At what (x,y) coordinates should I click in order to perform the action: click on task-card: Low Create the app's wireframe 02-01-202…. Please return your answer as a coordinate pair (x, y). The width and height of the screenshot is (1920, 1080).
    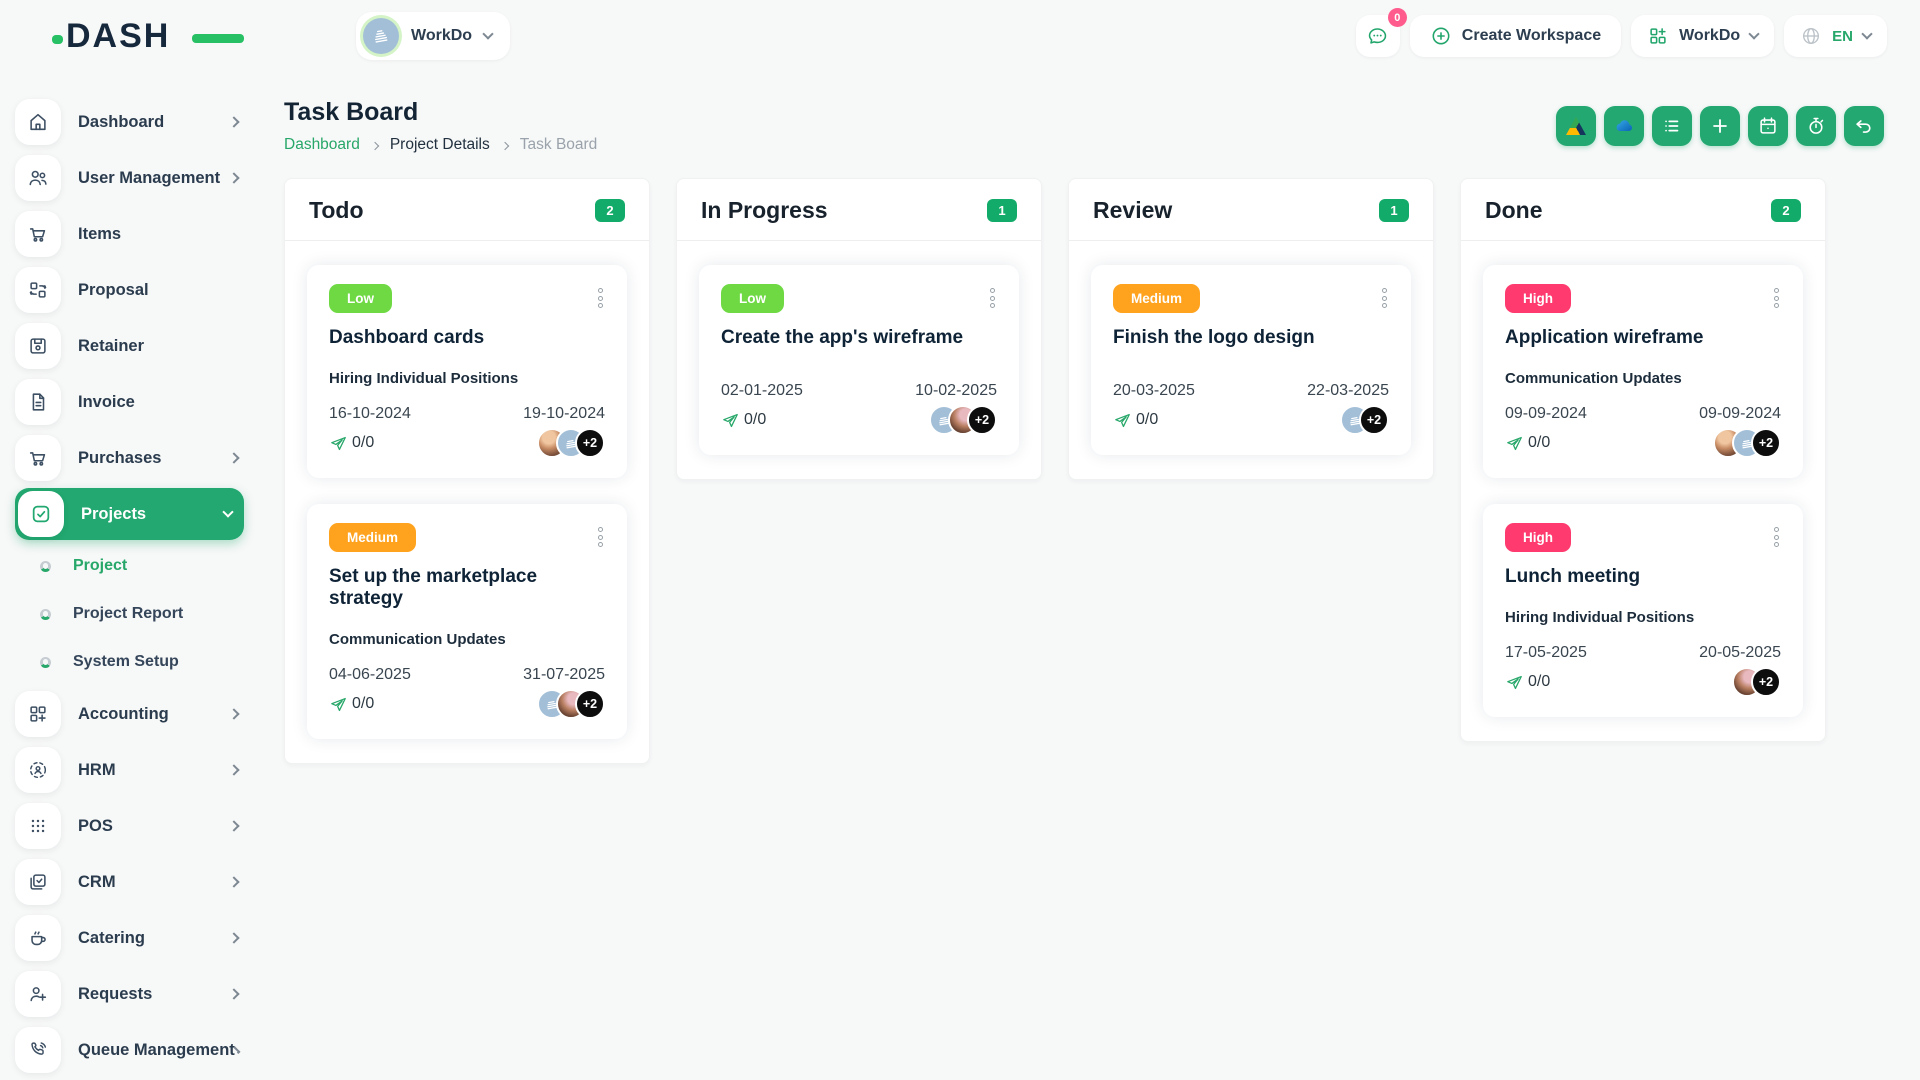
    Looking at the image, I should click on (859, 360).